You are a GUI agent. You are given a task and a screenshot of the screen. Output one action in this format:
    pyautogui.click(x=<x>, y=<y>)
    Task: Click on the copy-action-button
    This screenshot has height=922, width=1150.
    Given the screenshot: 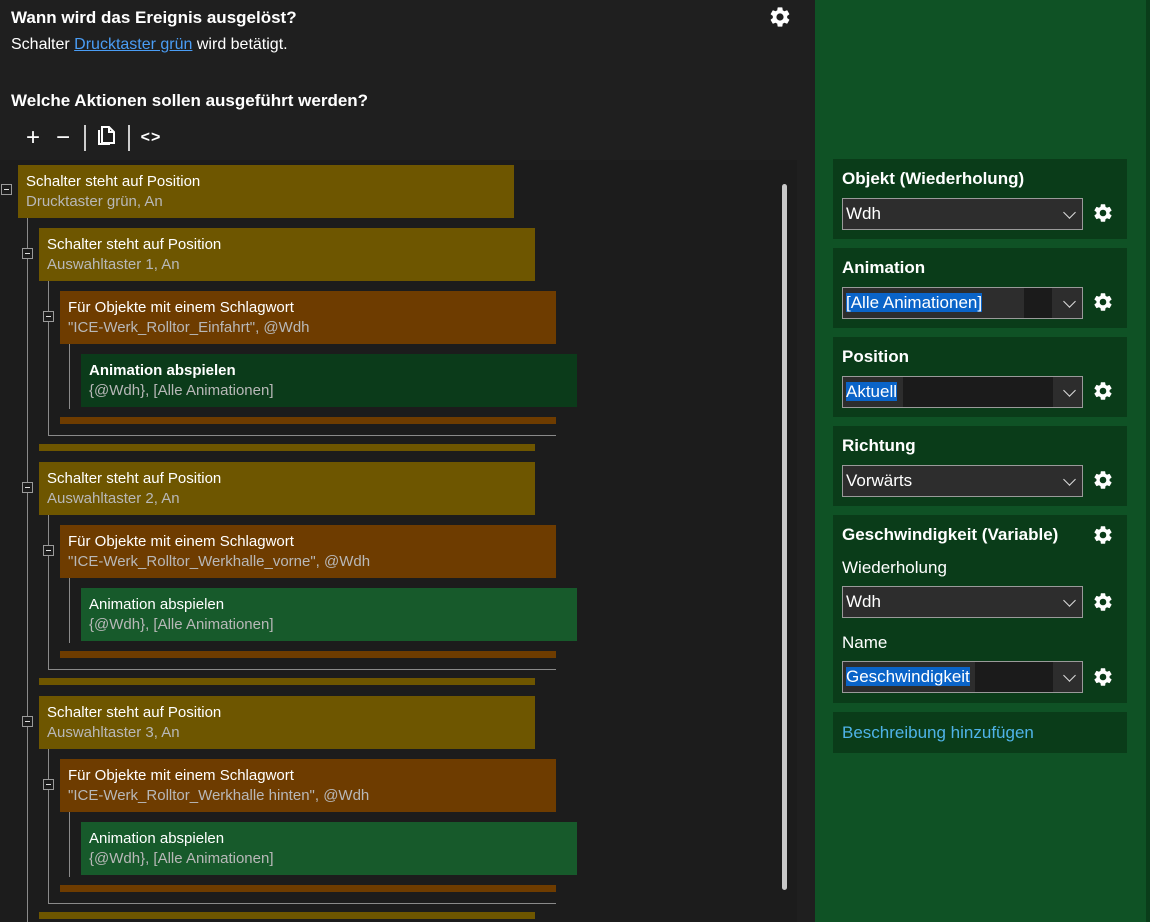 What is the action you would take?
    pyautogui.click(x=107, y=138)
    